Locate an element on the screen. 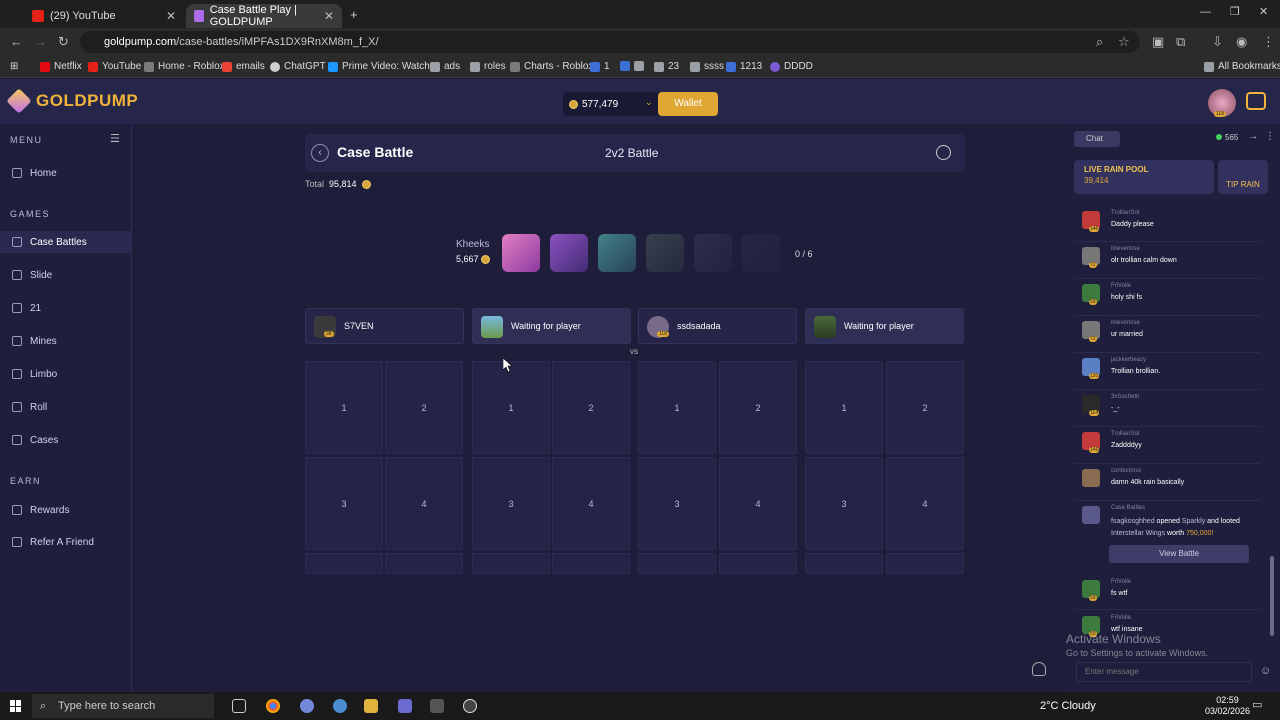 Image resolution: width=1280 pixels, height=720 pixels. sidebar-item-refer: Refer A Friend is located at coordinates (65, 542).